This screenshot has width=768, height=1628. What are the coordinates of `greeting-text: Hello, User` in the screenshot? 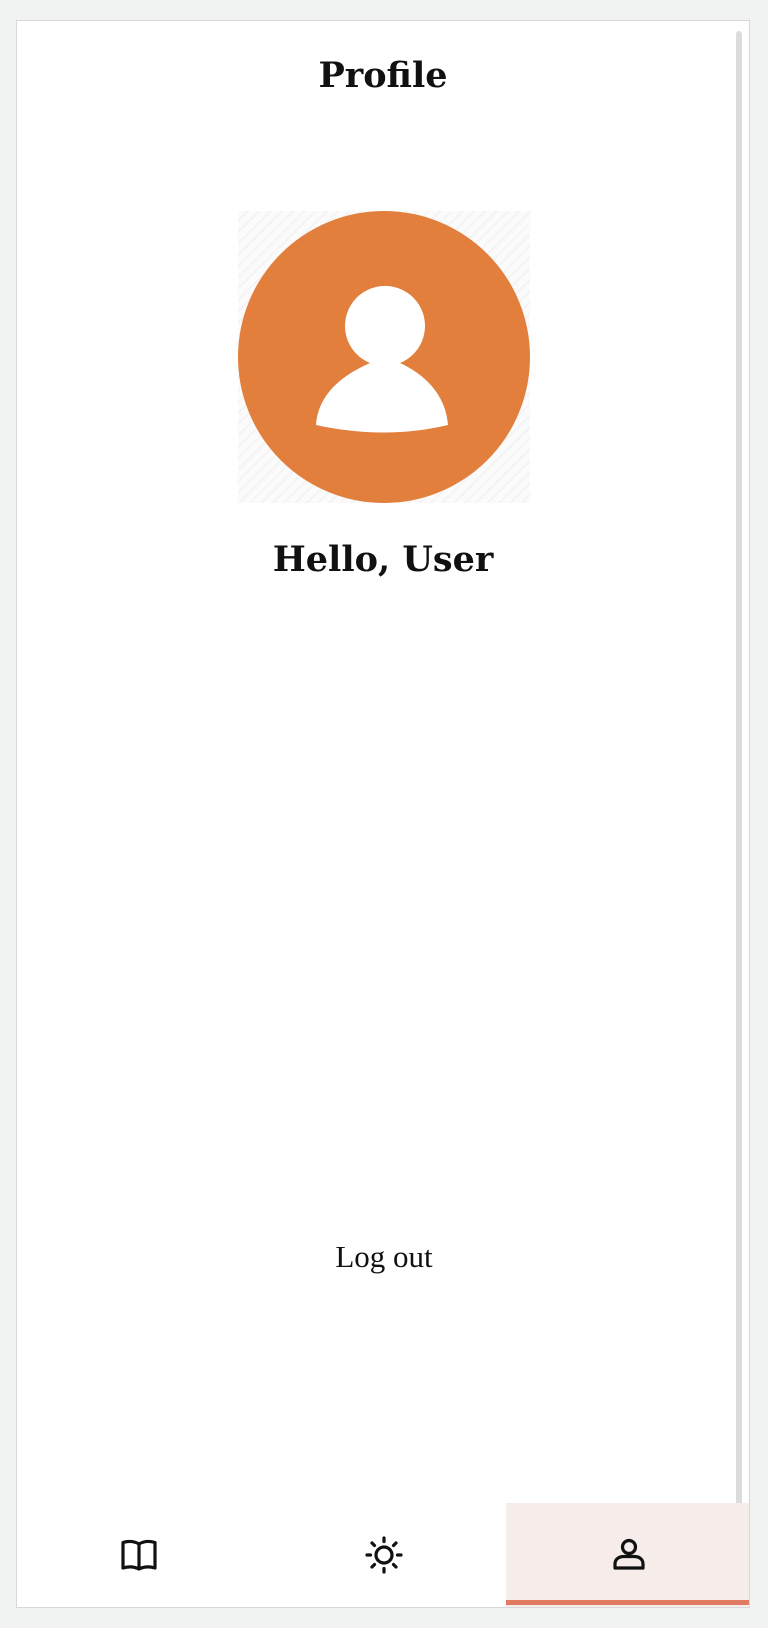 It's located at (383, 559).